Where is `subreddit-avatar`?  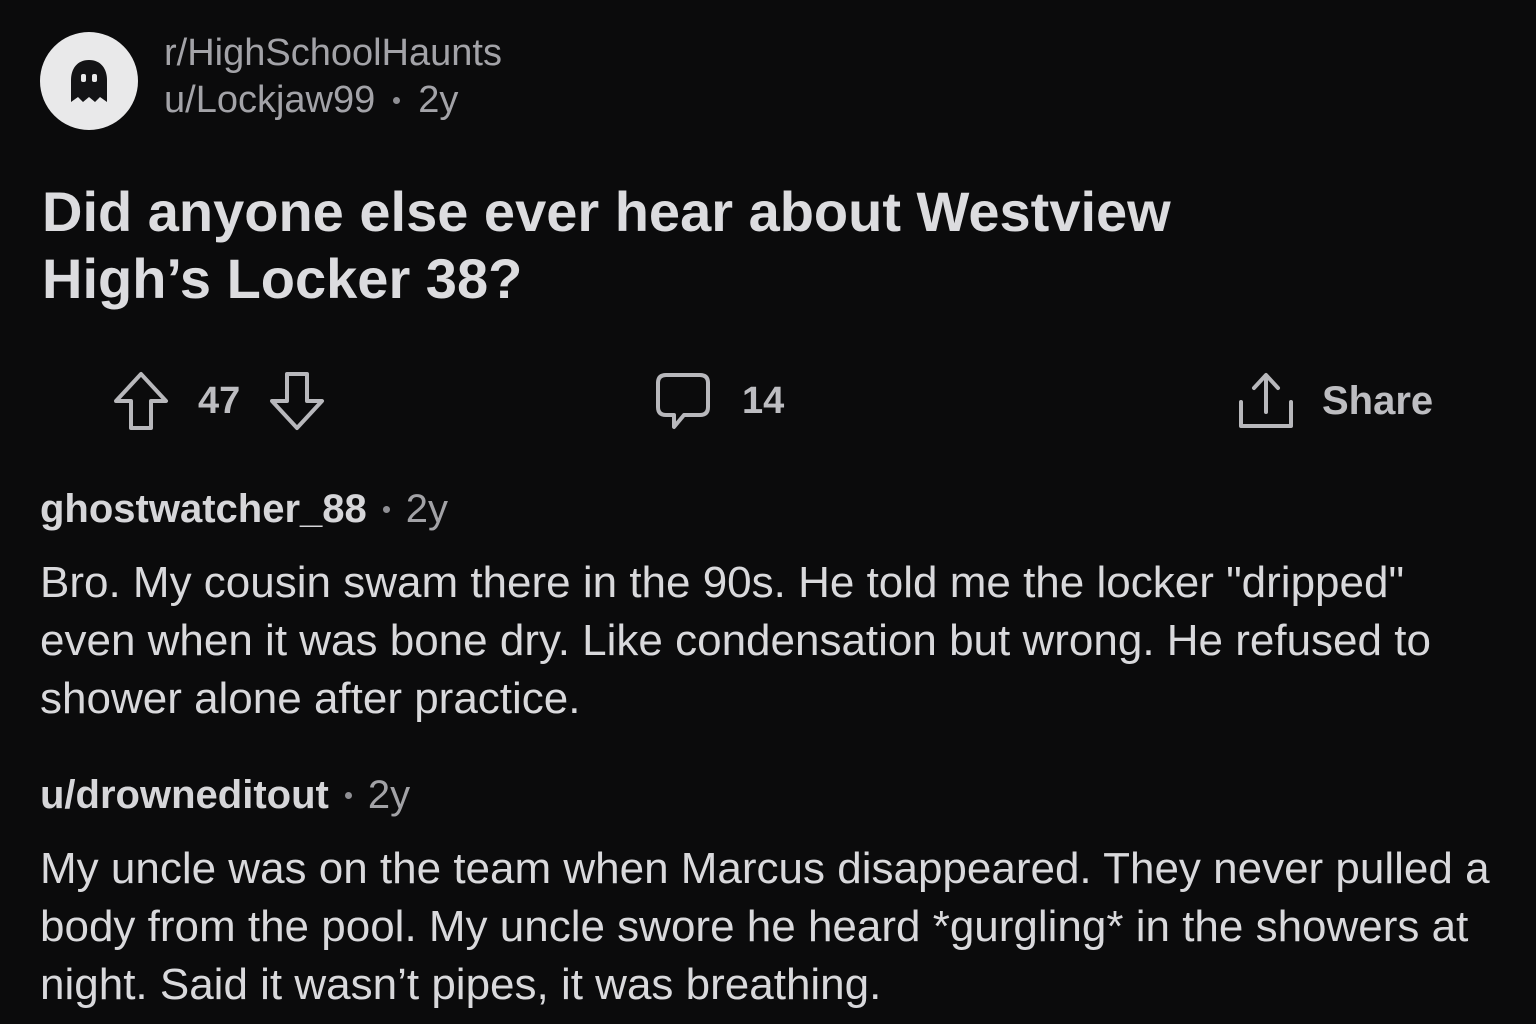
subreddit-avatar is located at coordinates (89, 81).